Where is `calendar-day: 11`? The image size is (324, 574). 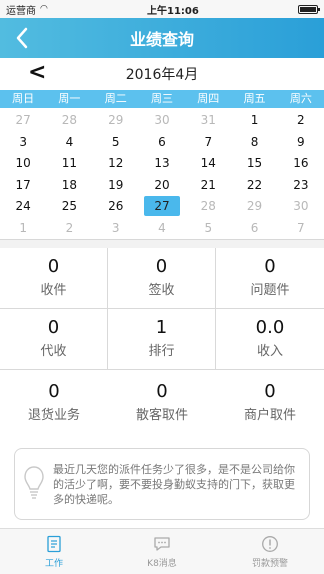 calendar-day: 11 is located at coordinates (69, 164).